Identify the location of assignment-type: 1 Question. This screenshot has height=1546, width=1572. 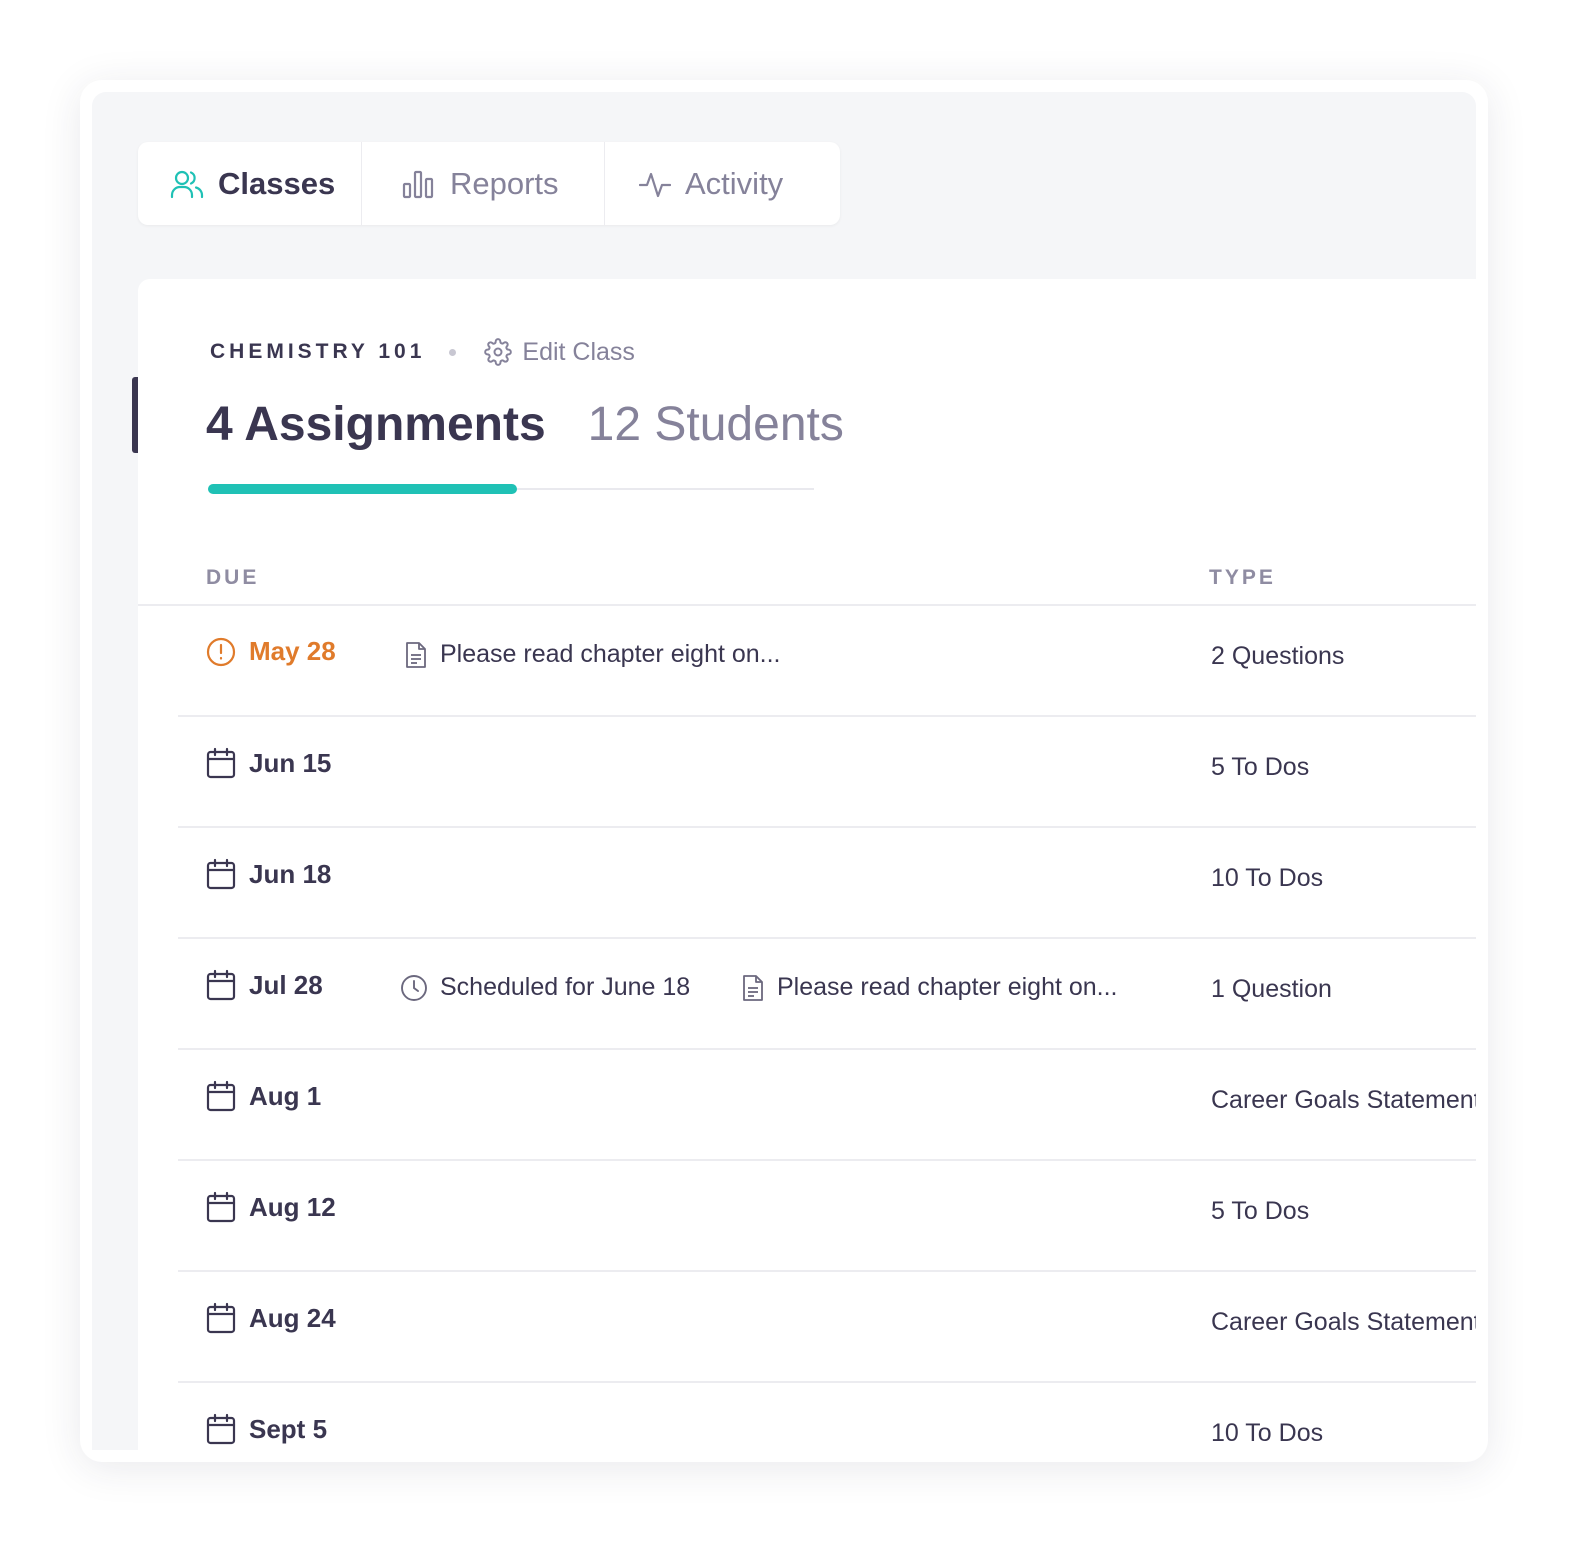
(1271, 989).